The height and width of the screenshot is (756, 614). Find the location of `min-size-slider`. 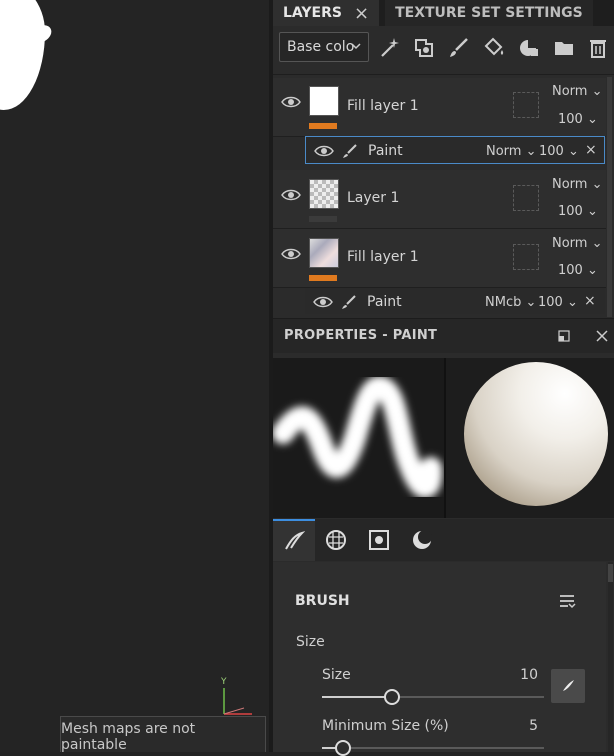

min-size-slider is located at coordinates (433, 748).